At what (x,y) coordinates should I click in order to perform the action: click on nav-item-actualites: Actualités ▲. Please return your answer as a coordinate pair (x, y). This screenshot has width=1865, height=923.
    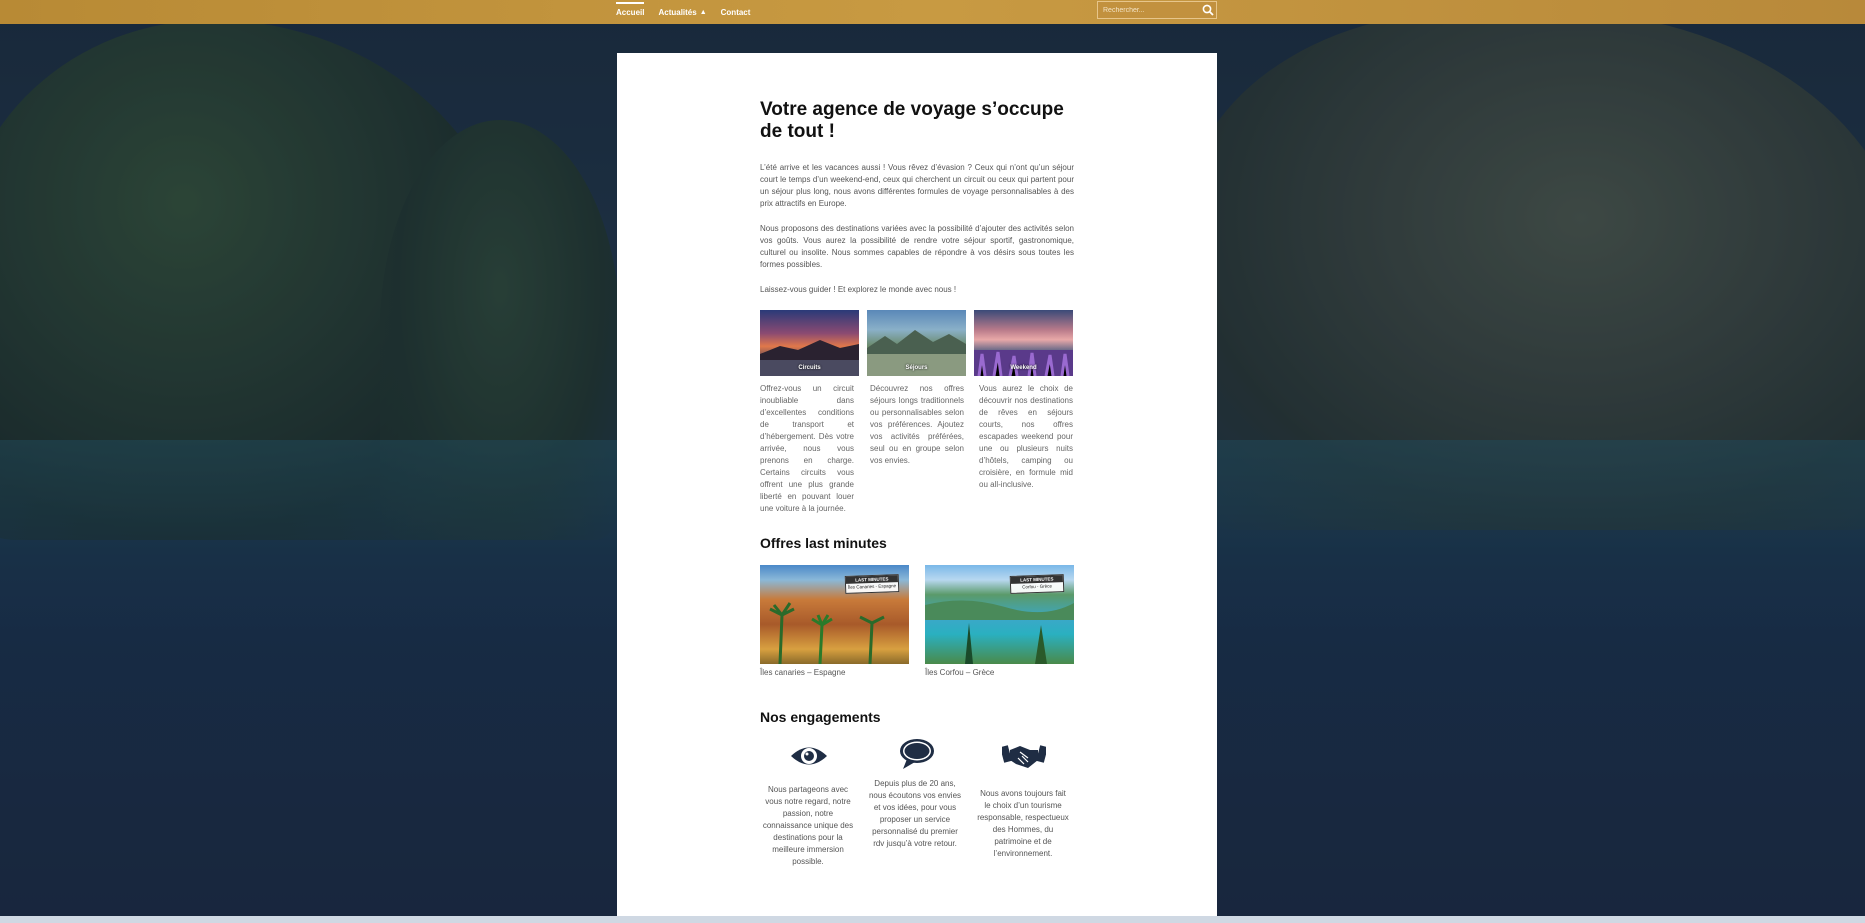
    Looking at the image, I should click on (682, 12).